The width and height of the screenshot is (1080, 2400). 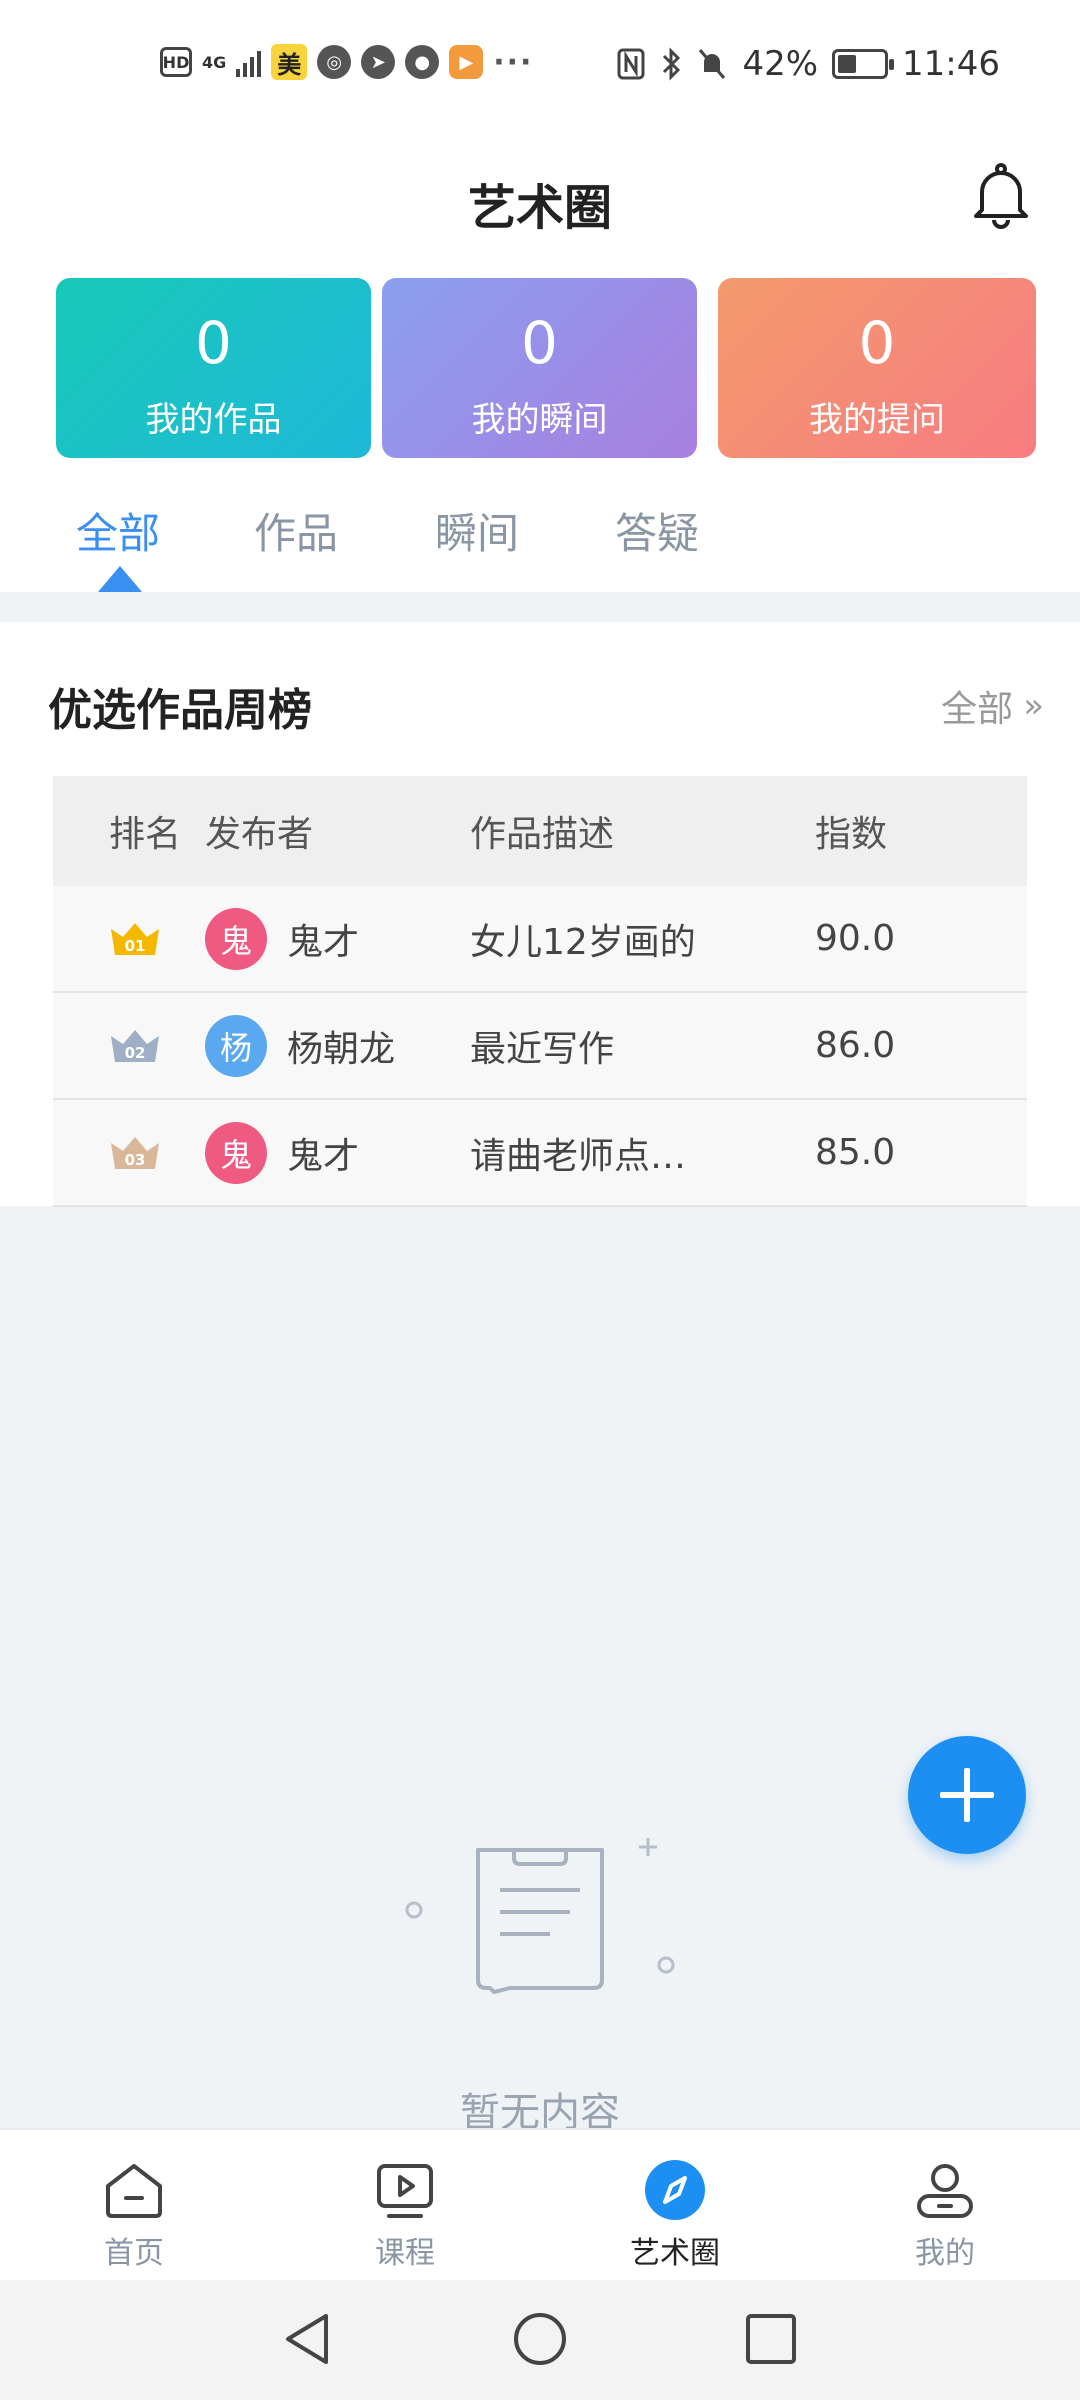 What do you see at coordinates (405, 2191) in the screenshot?
I see `video-course-icon` at bounding box center [405, 2191].